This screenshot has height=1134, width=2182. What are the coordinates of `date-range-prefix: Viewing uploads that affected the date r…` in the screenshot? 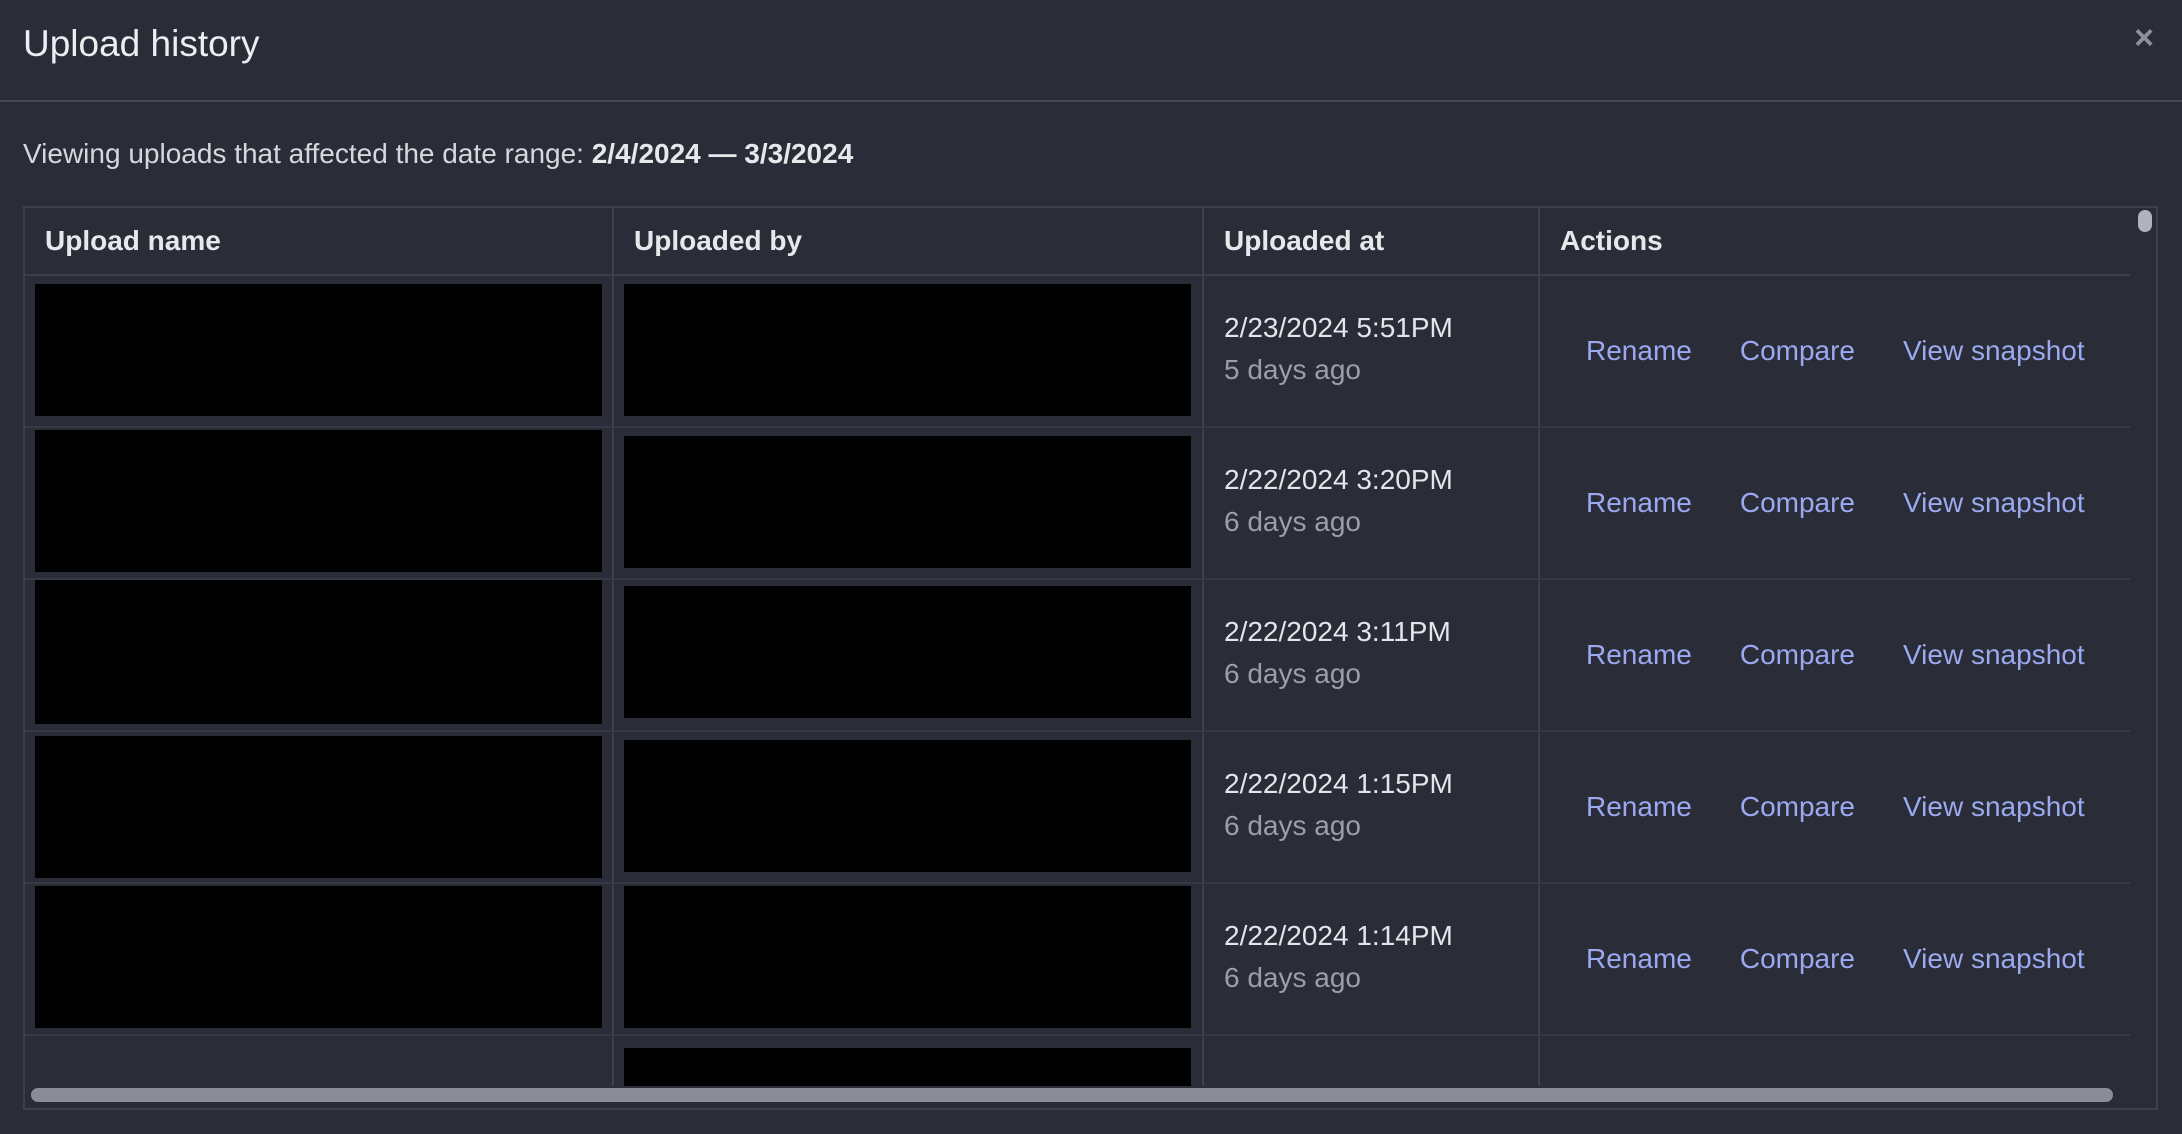 It's located at (307, 153).